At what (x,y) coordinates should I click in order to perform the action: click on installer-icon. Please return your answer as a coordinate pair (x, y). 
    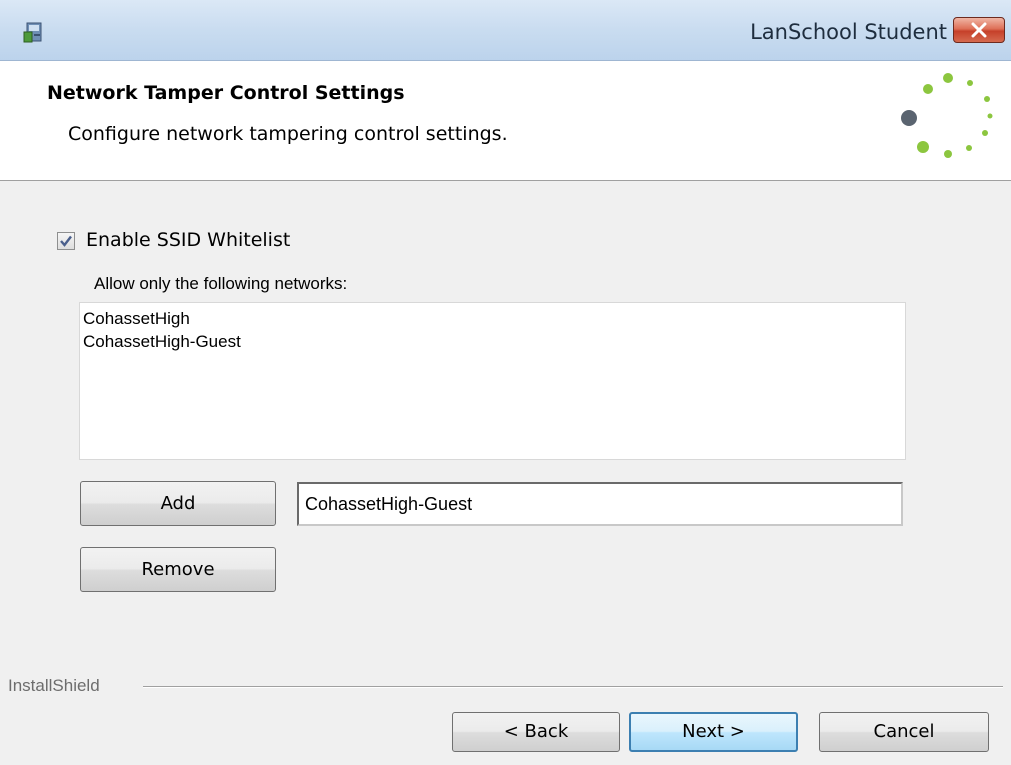
    Looking at the image, I should click on (34, 32).